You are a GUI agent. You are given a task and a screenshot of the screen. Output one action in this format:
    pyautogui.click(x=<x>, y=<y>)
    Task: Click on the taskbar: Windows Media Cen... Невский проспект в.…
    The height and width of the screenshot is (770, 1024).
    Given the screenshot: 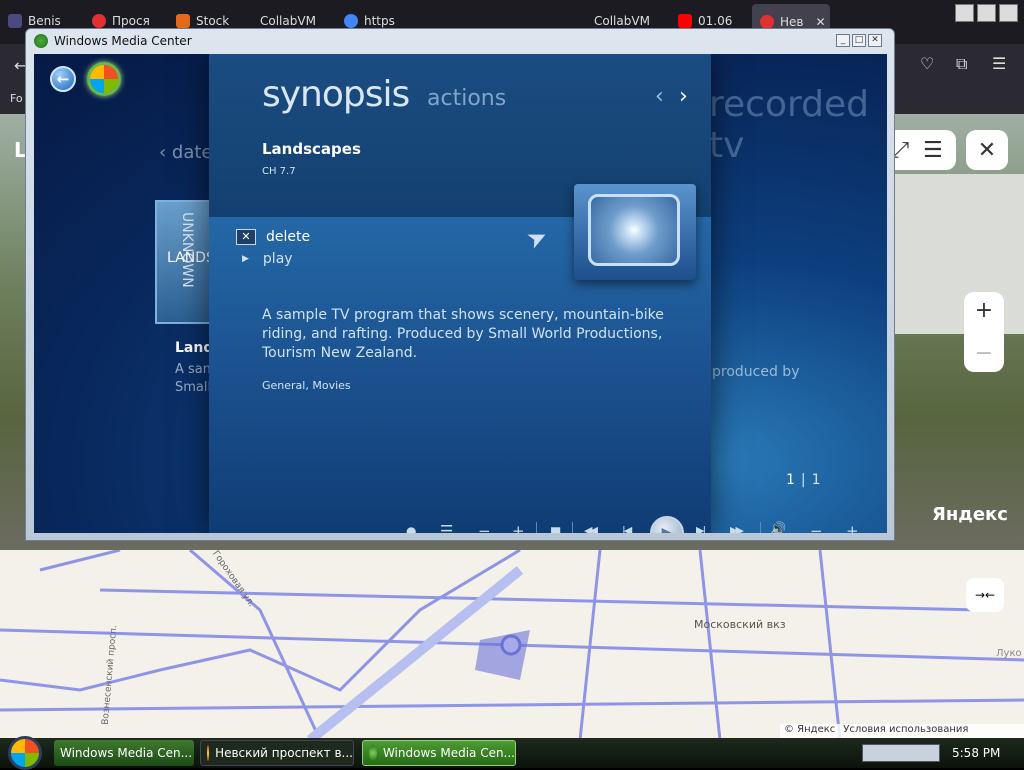 What is the action you would take?
    pyautogui.click(x=512, y=753)
    